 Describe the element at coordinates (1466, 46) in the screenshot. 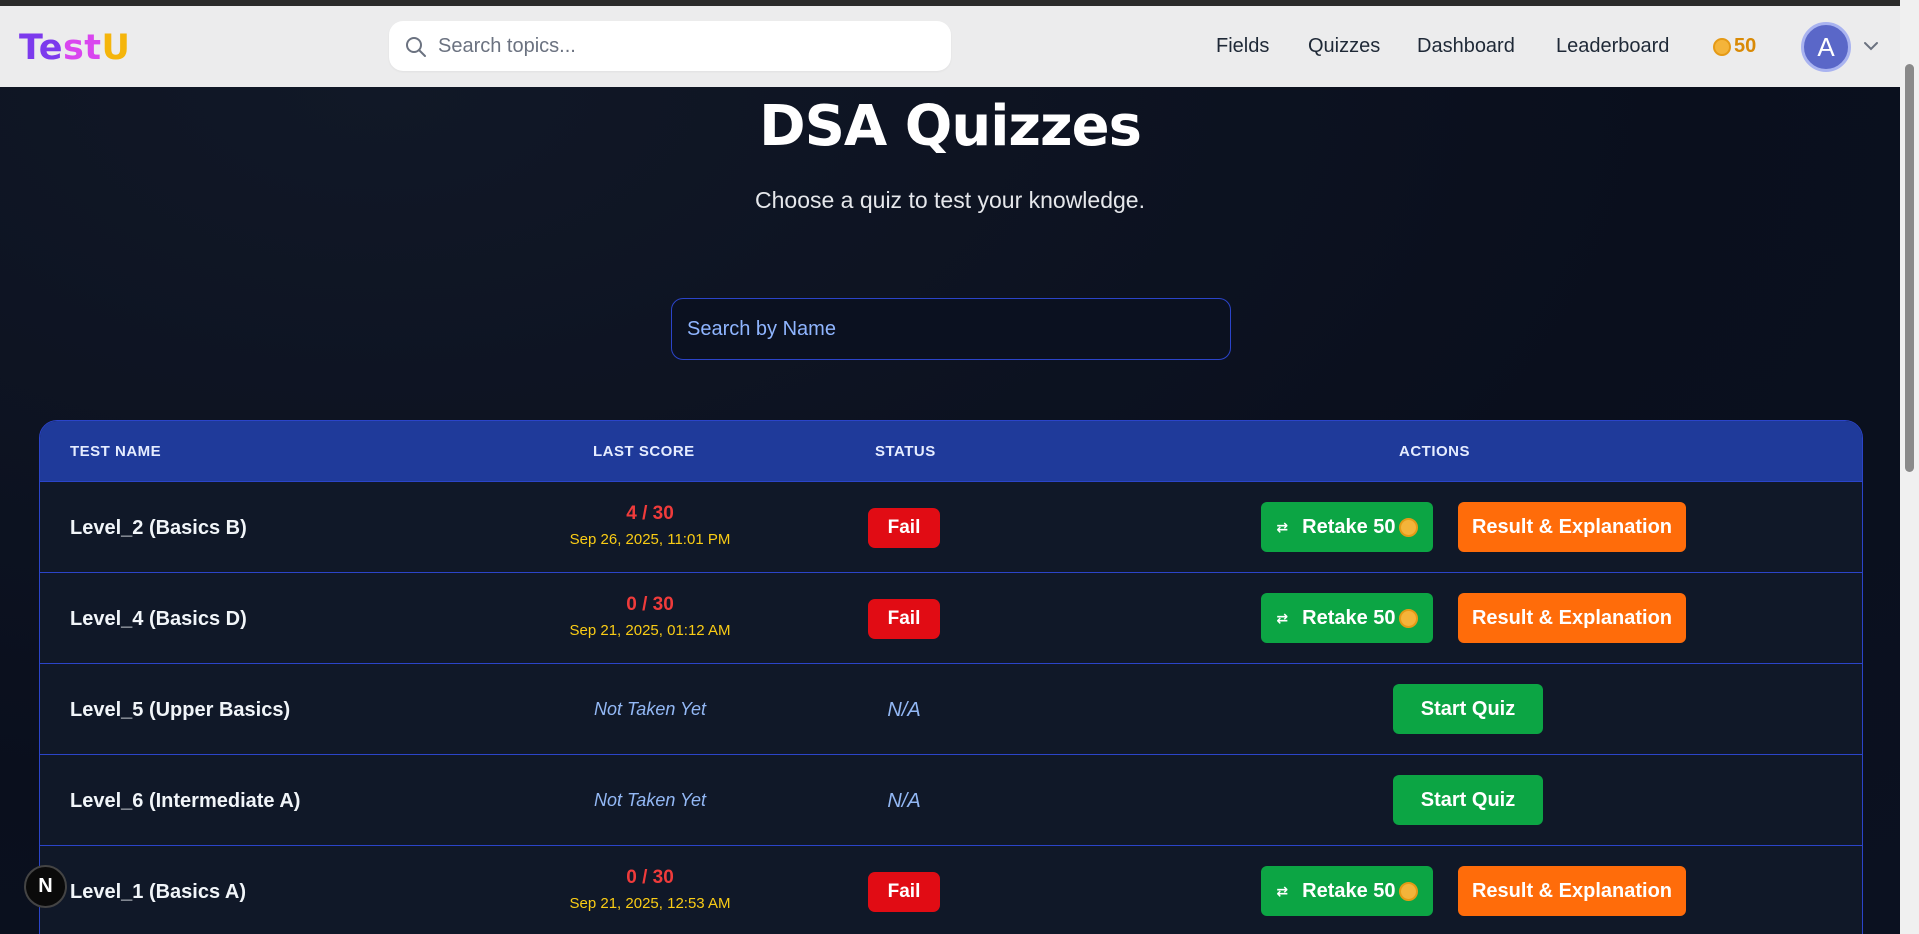

I see `nav-link-dashboard: Dashboard` at that location.